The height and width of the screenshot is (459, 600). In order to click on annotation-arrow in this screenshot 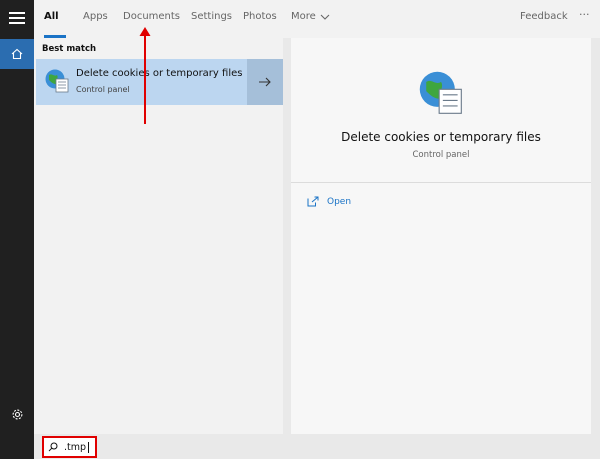, I will do `click(145, 75)`.